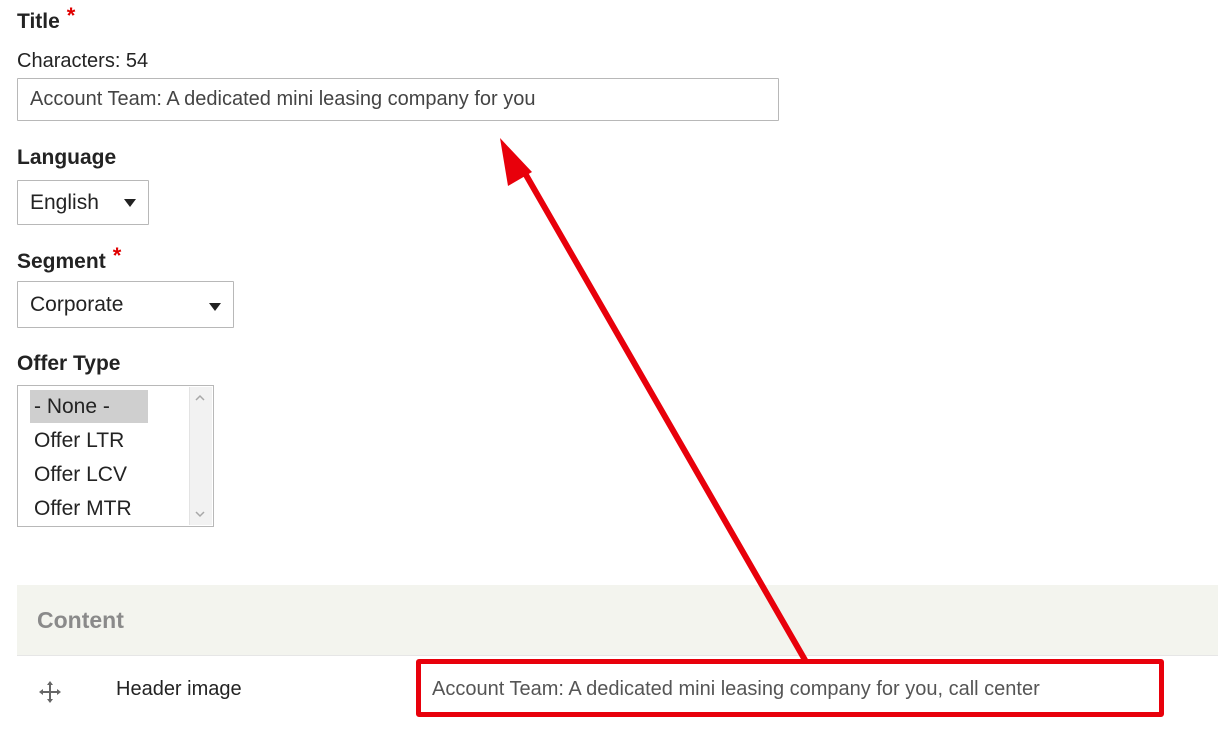 Image resolution: width=1218 pixels, height=730 pixels. Describe the element at coordinates (64, 202) in the screenshot. I see `language-select-value: English` at that location.